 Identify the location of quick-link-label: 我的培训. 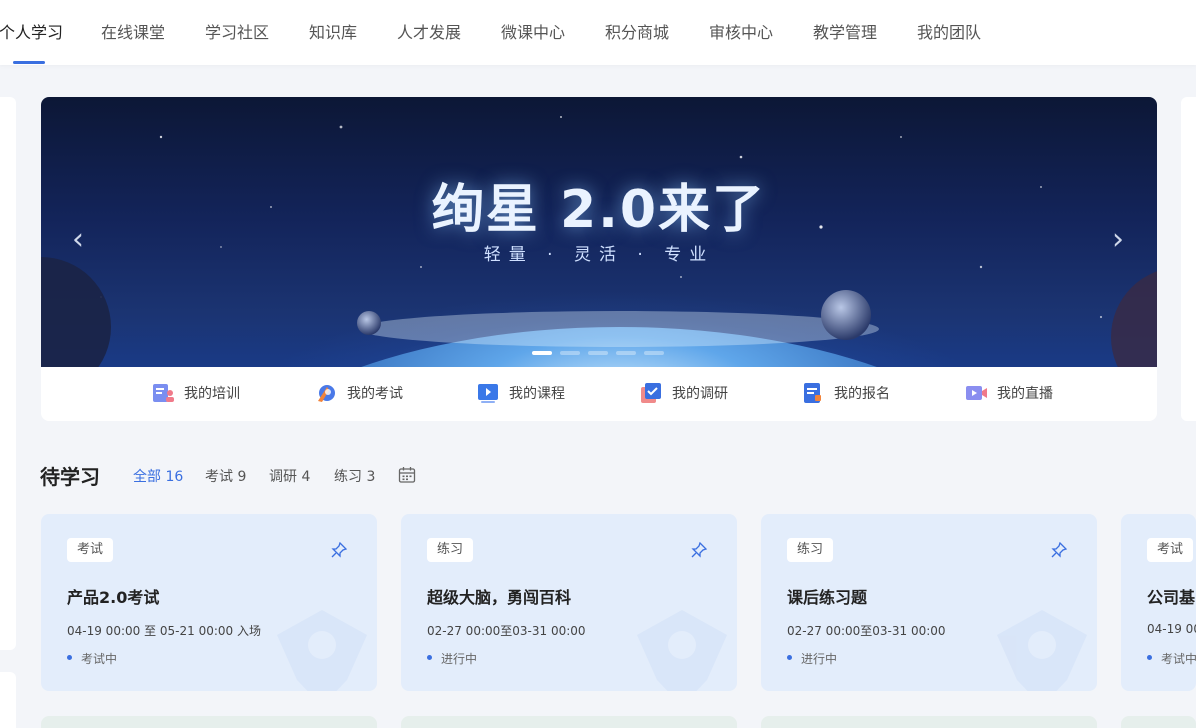
(212, 394).